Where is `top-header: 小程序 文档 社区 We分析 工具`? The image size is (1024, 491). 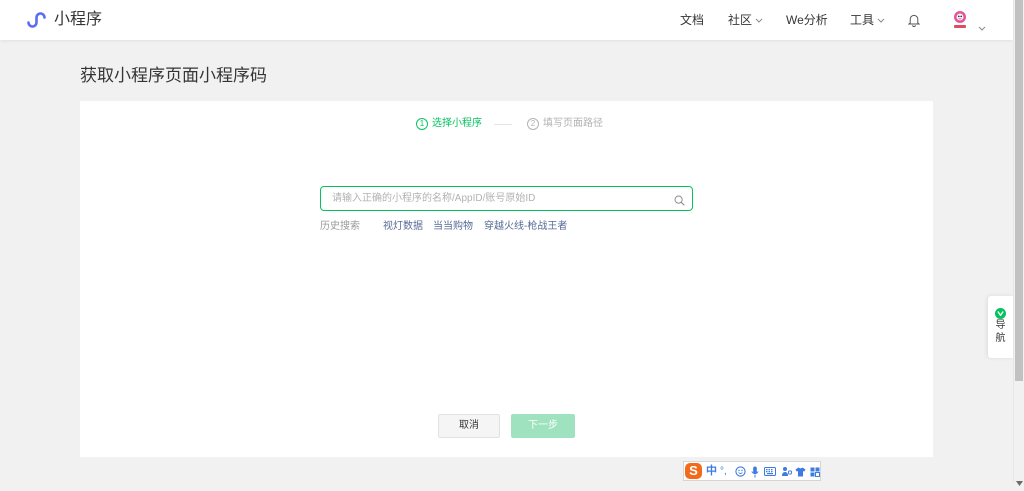 top-header: 小程序 文档 社区 We分析 工具 is located at coordinates (506, 20).